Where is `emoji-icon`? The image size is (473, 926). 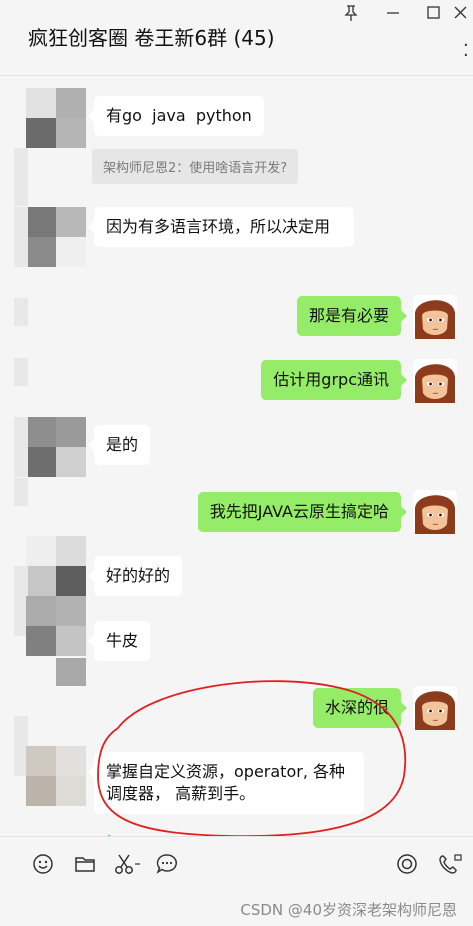
emoji-icon is located at coordinates (43, 864).